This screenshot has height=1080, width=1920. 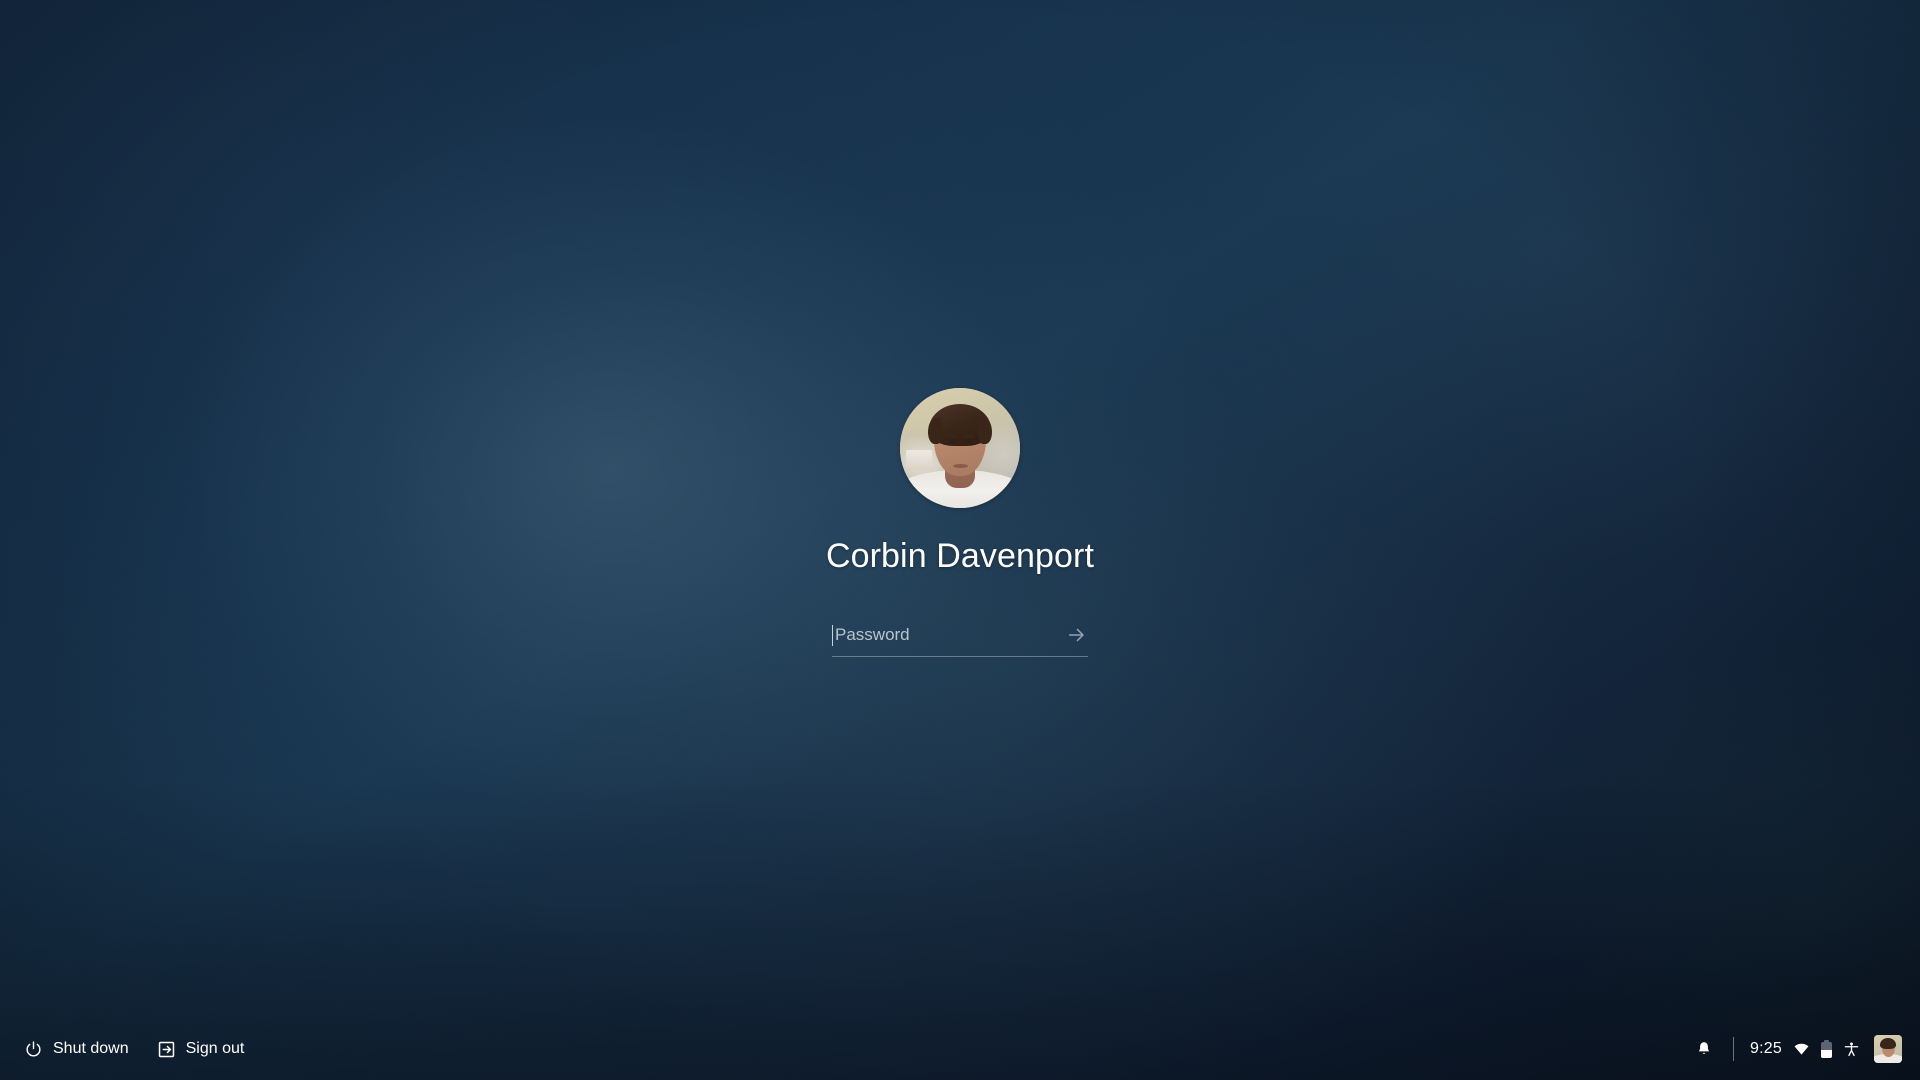 I want to click on tray-avatar, so click(x=1888, y=1049).